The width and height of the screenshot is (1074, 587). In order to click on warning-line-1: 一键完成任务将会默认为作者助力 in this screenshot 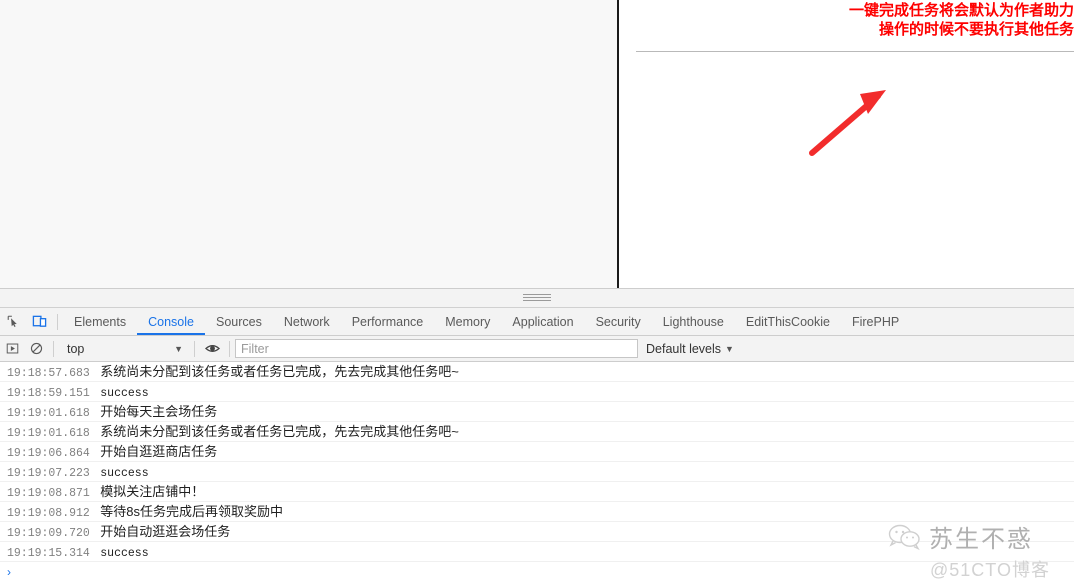, I will do `click(961, 10)`.